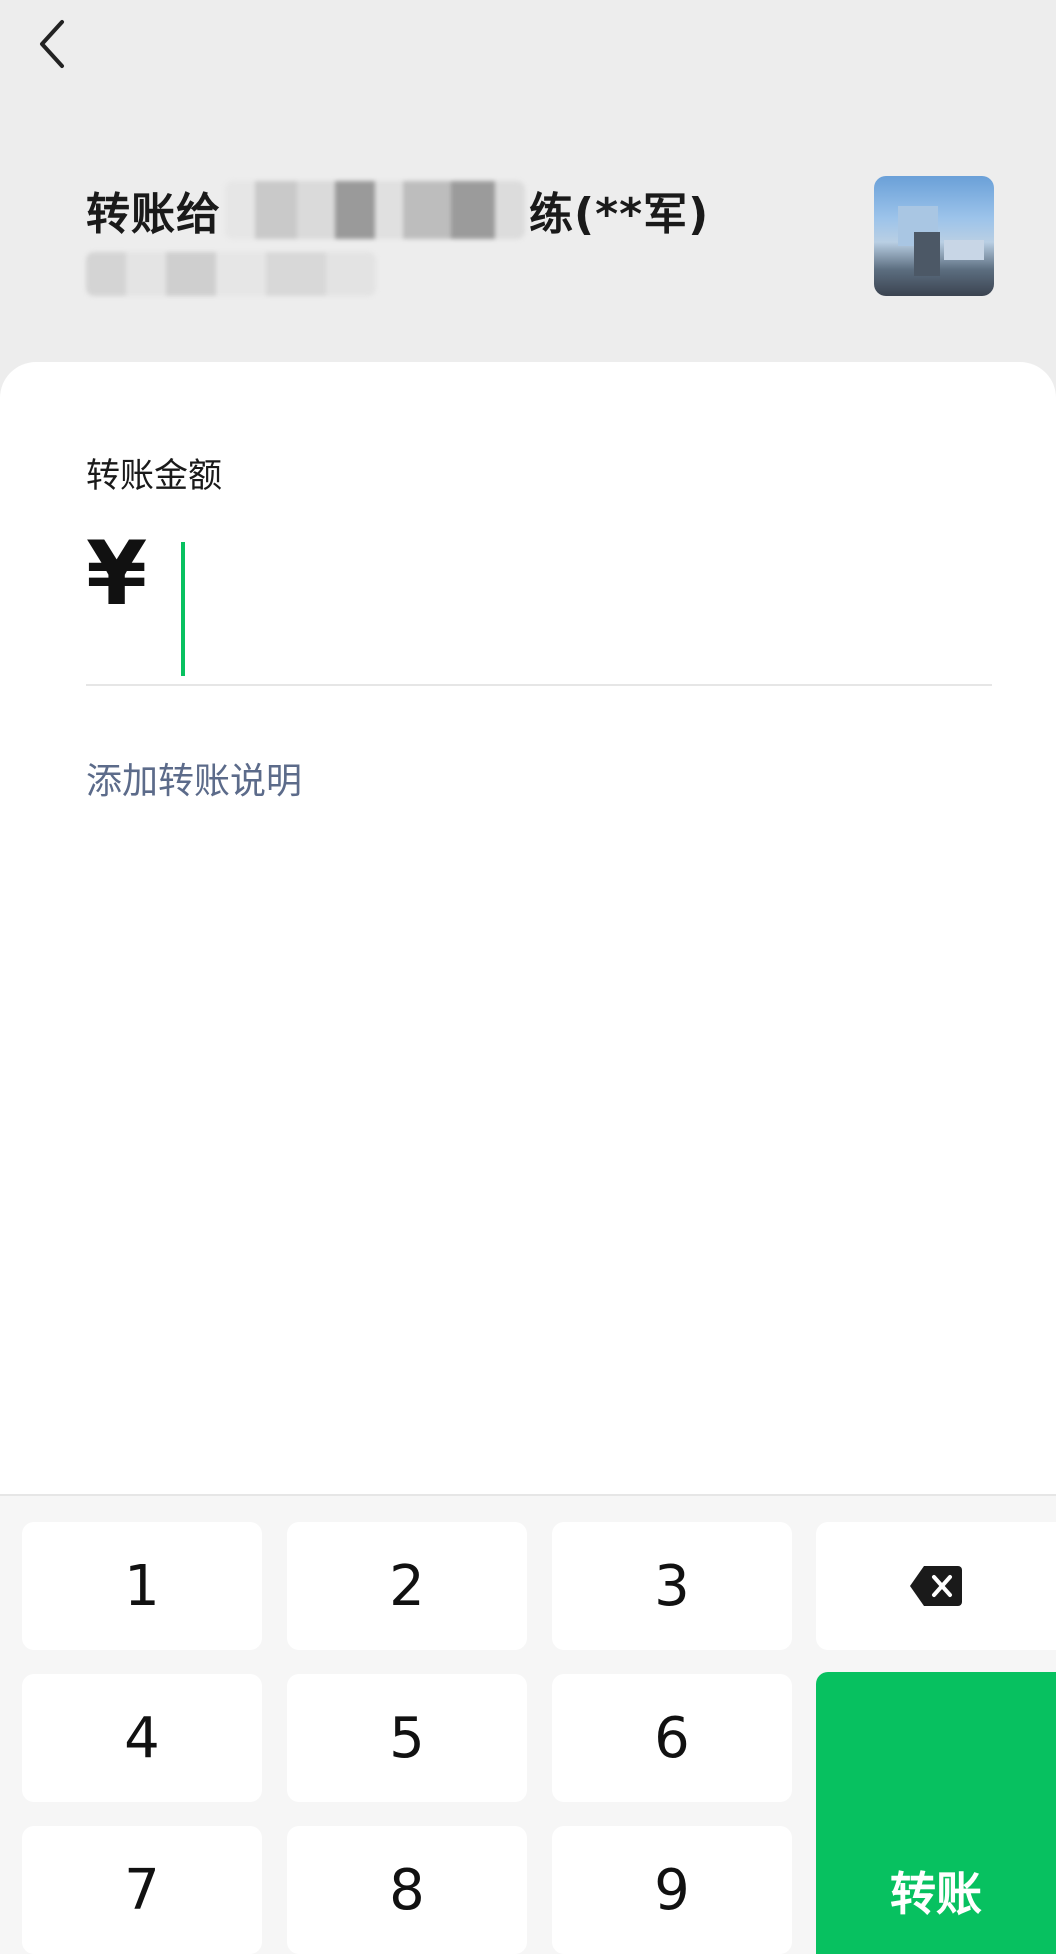  What do you see at coordinates (142, 1586) in the screenshot?
I see `key-1: 1` at bounding box center [142, 1586].